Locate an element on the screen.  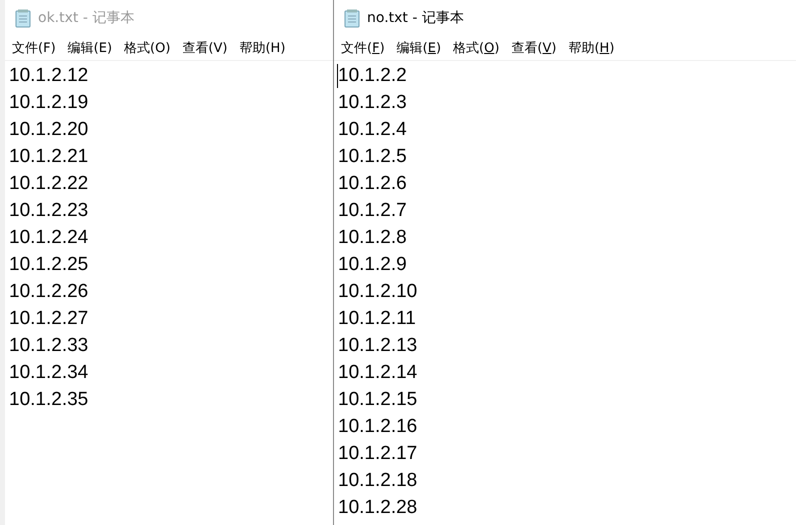
window-title: ok.txt - 记事本 is located at coordinates (86, 18).